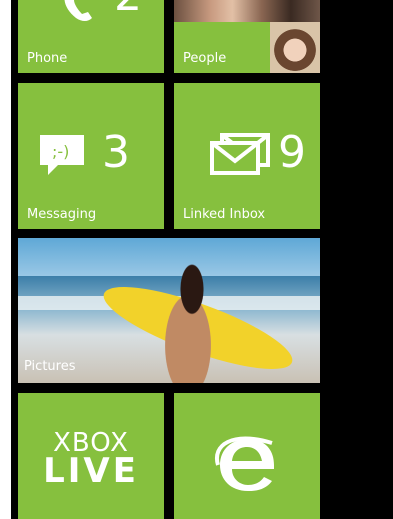  Describe the element at coordinates (91, 36) in the screenshot. I see `phone-tile: 2 Phone` at that location.